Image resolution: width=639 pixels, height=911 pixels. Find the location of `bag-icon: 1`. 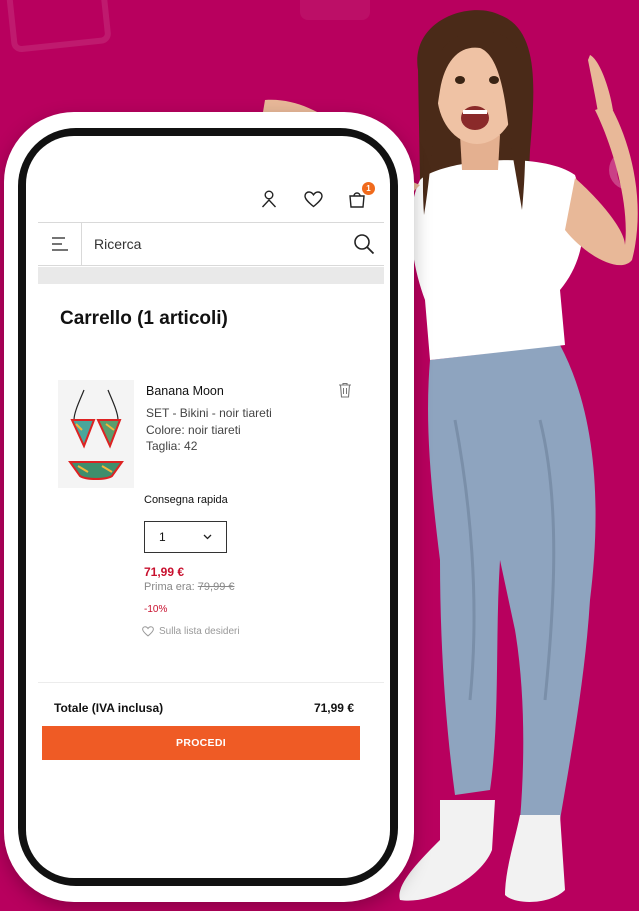

bag-icon: 1 is located at coordinates (360, 196).